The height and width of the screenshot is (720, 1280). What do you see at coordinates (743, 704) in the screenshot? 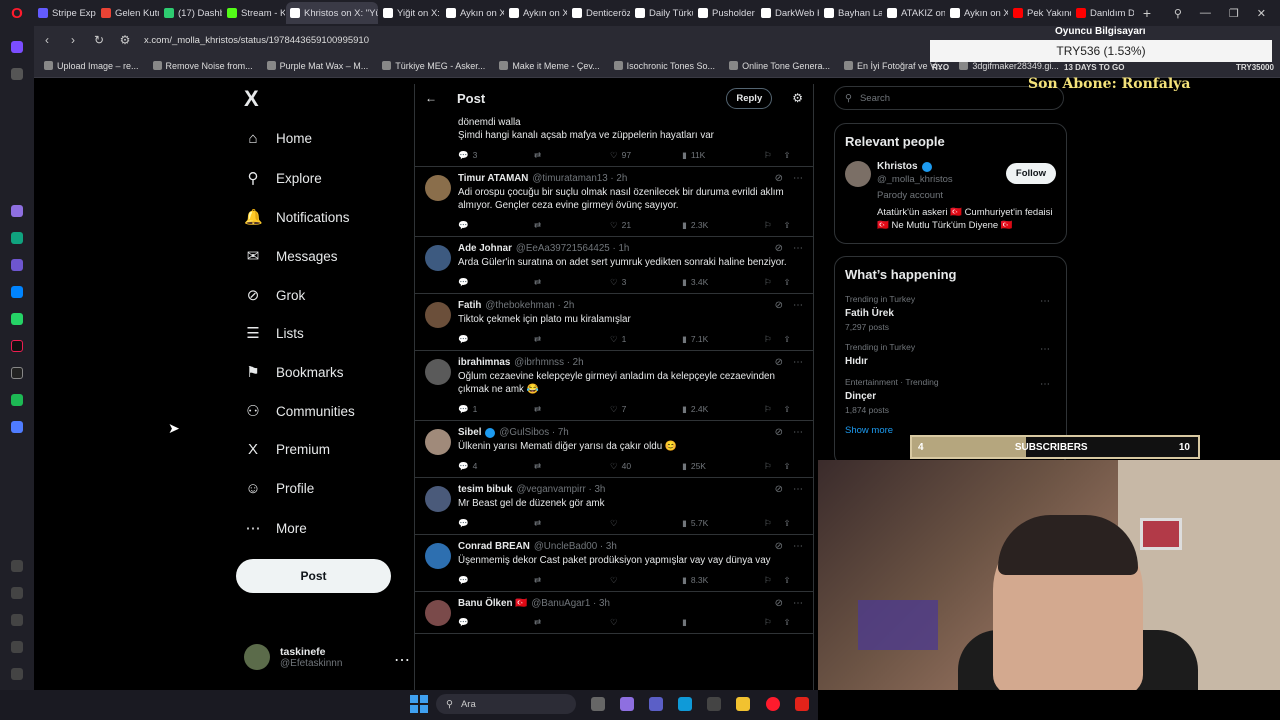
I see `file-explorer-icon` at bounding box center [743, 704].